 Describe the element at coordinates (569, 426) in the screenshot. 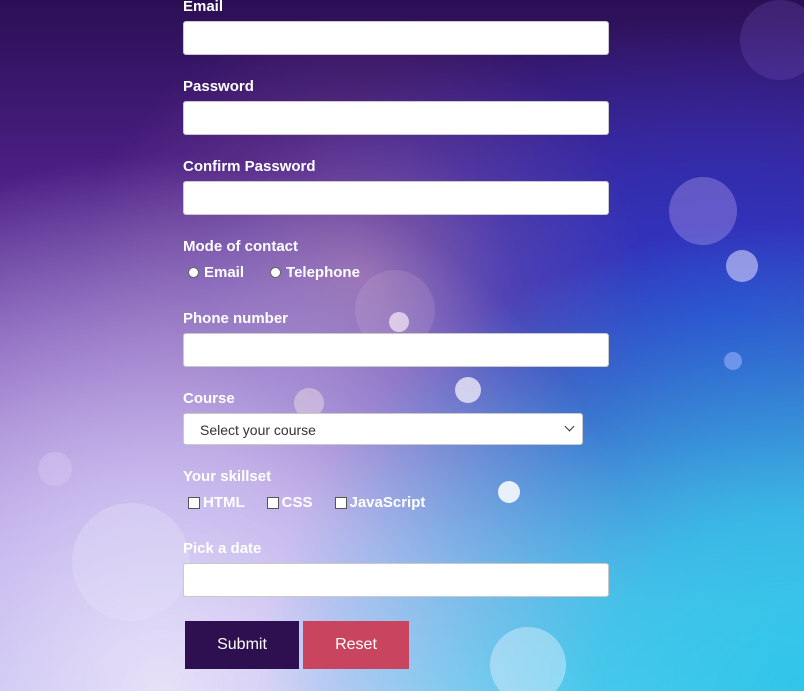

I see `chevron-down-icon` at that location.